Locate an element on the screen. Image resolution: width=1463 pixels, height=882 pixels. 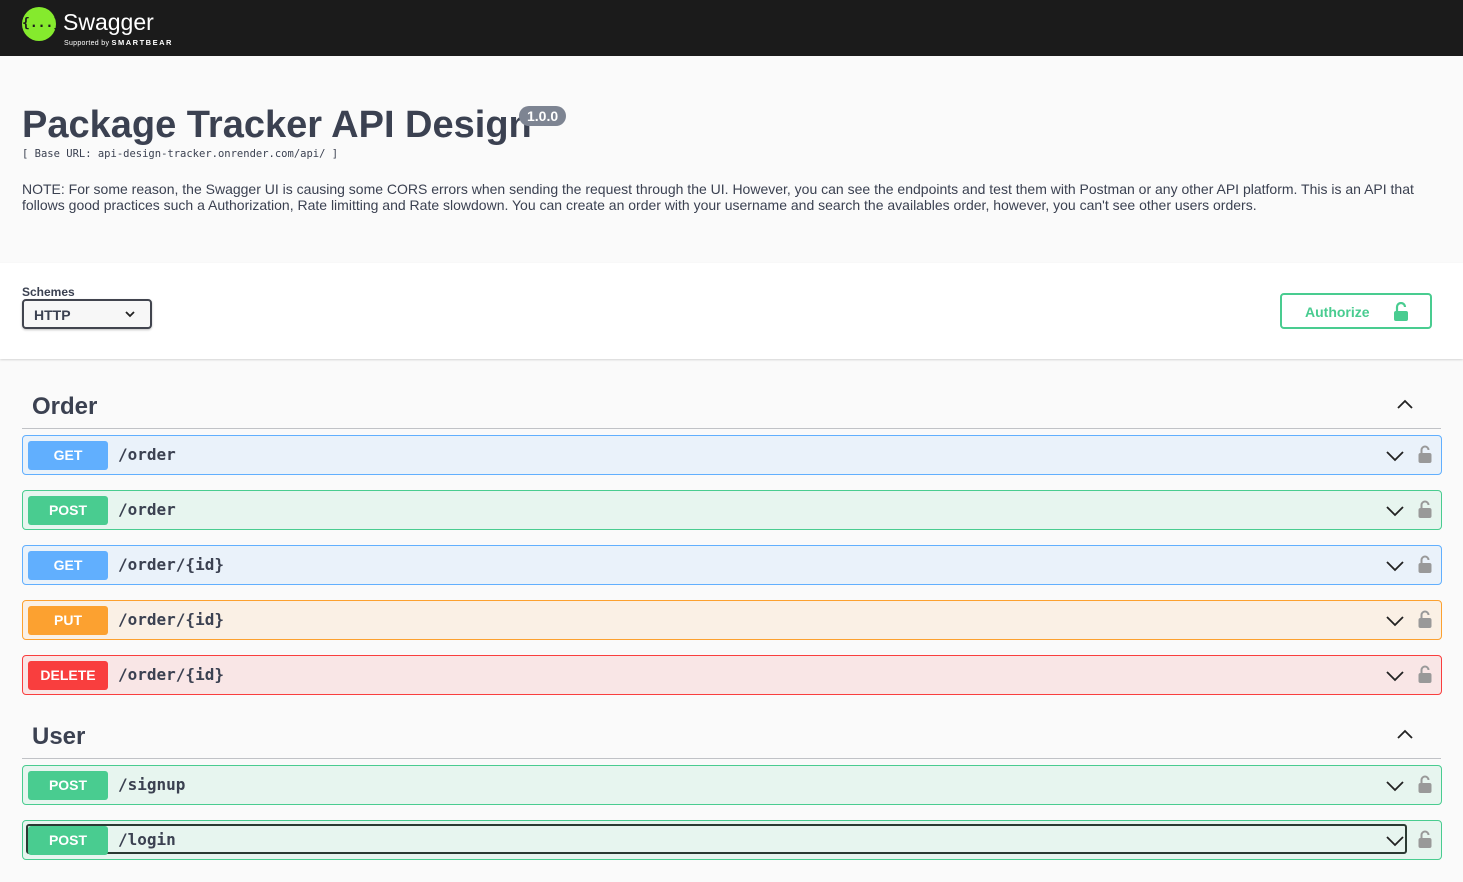
swagger-logo-icon: {...} is located at coordinates (42, 24).